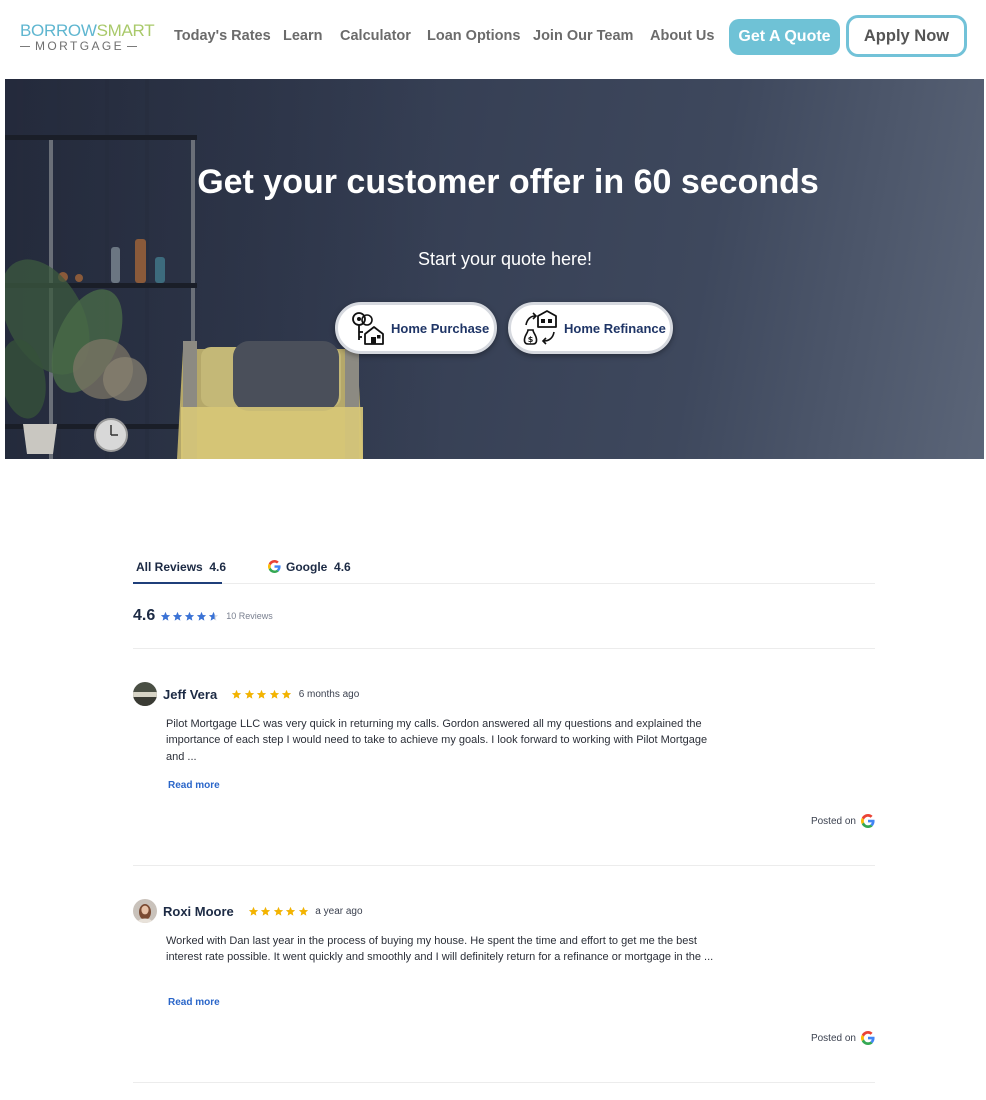  What do you see at coordinates (339, 911) in the screenshot?
I see `review-time: a year ago` at bounding box center [339, 911].